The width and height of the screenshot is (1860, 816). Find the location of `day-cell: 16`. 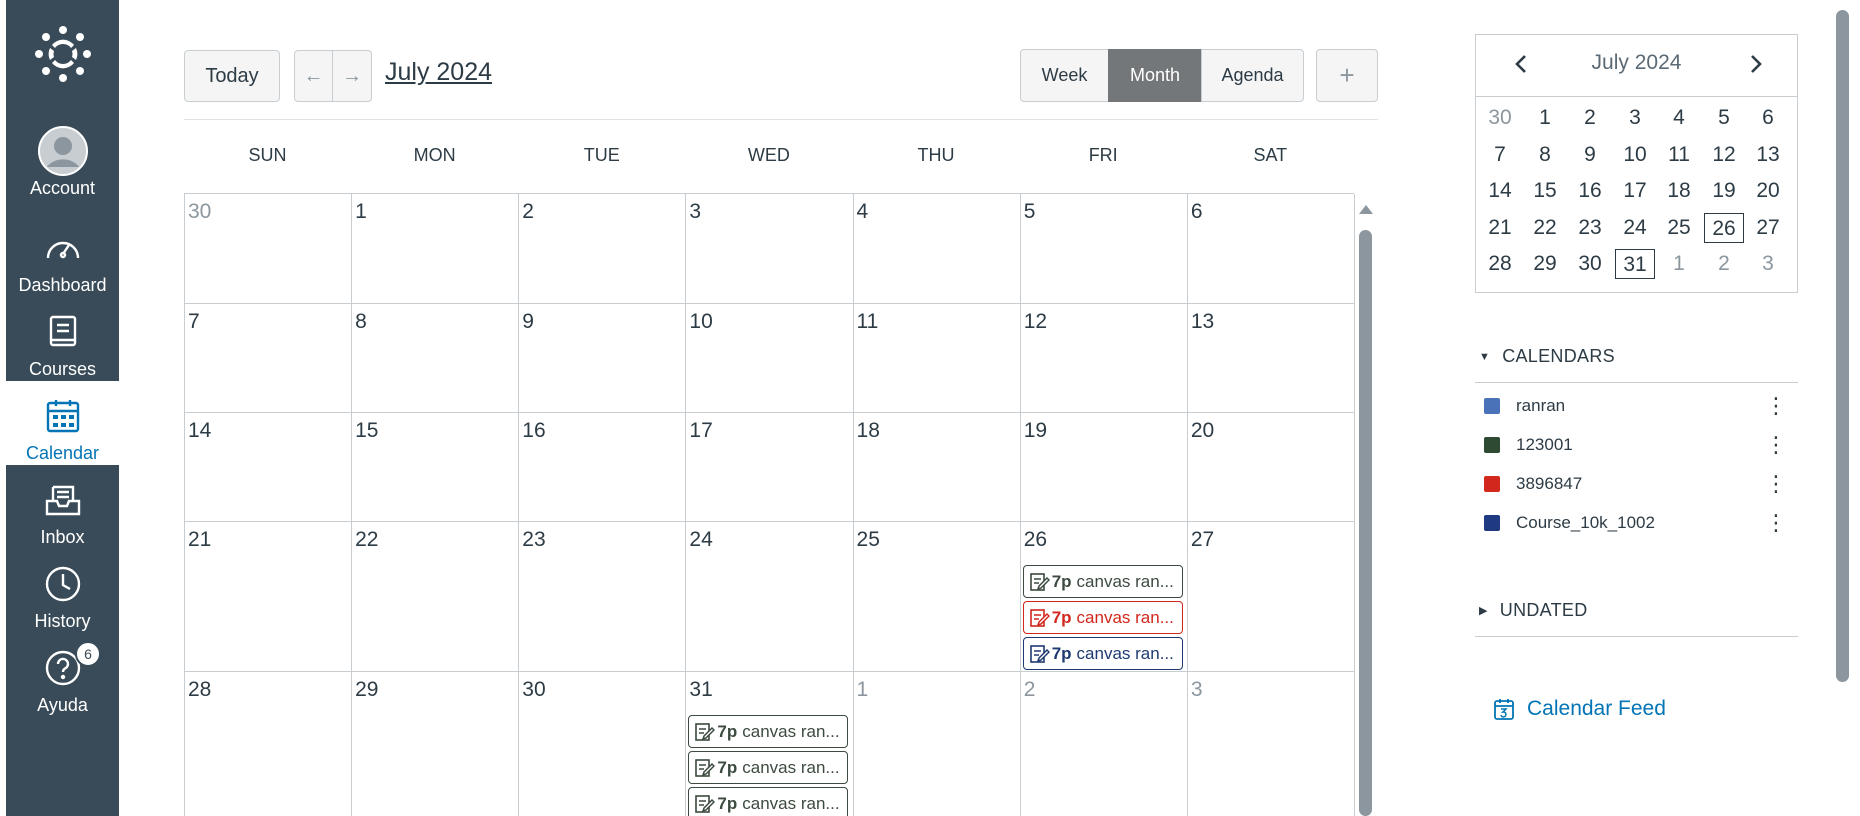

day-cell: 16 is located at coordinates (603, 467).